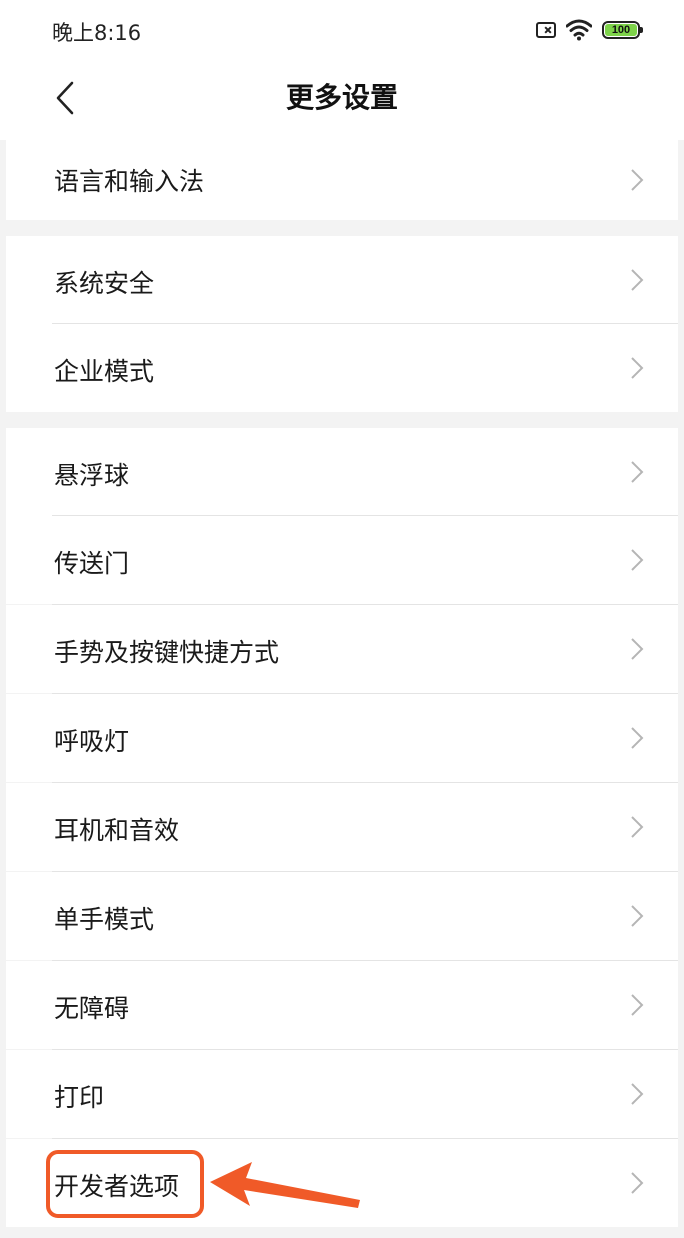  Describe the element at coordinates (342, 560) in the screenshot. I see `list-item-portal: 传送门` at that location.